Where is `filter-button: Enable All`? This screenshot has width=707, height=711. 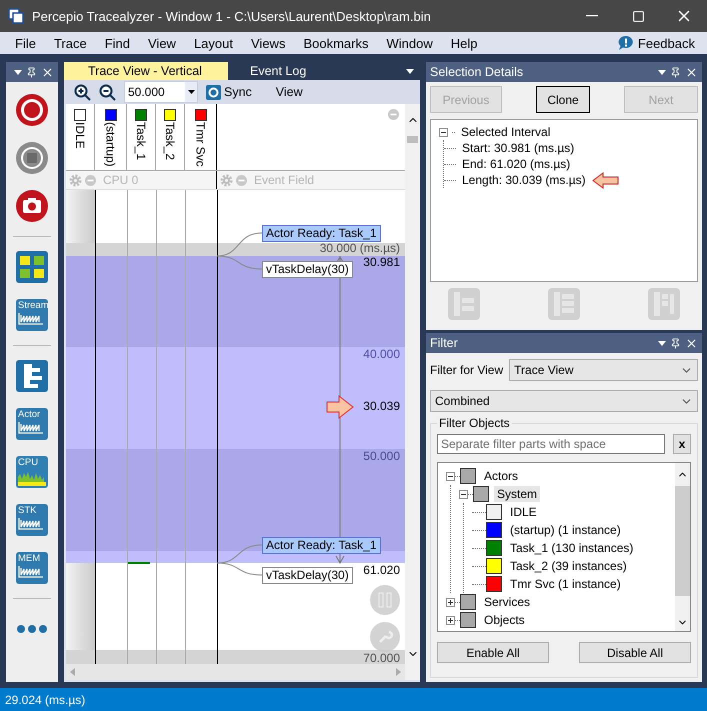
filter-button: Enable All is located at coordinates (493, 652).